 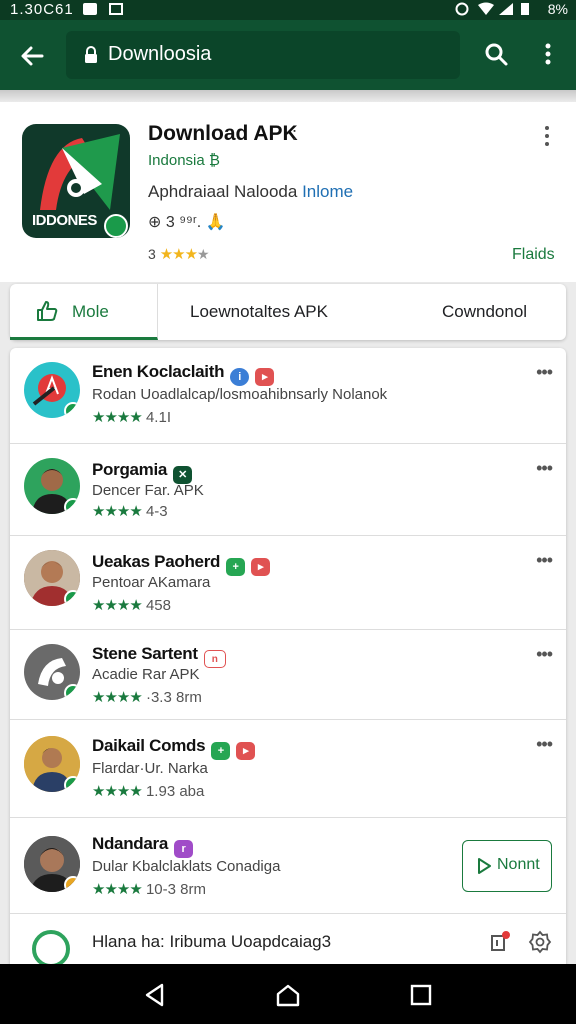 What do you see at coordinates (462, 9) in the screenshot?
I see `alarm-icon` at bounding box center [462, 9].